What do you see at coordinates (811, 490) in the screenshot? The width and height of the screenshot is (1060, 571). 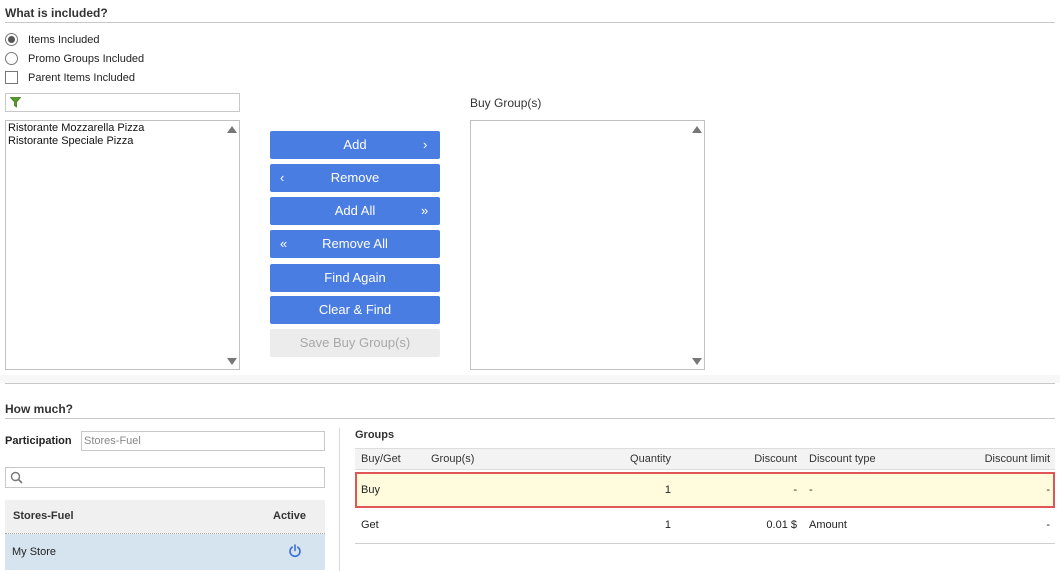 I see `cell-discount-type: -` at bounding box center [811, 490].